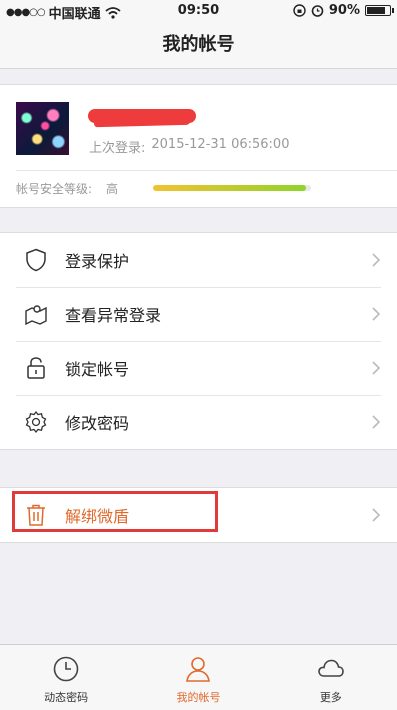  I want to click on gear-icon, so click(36, 422).